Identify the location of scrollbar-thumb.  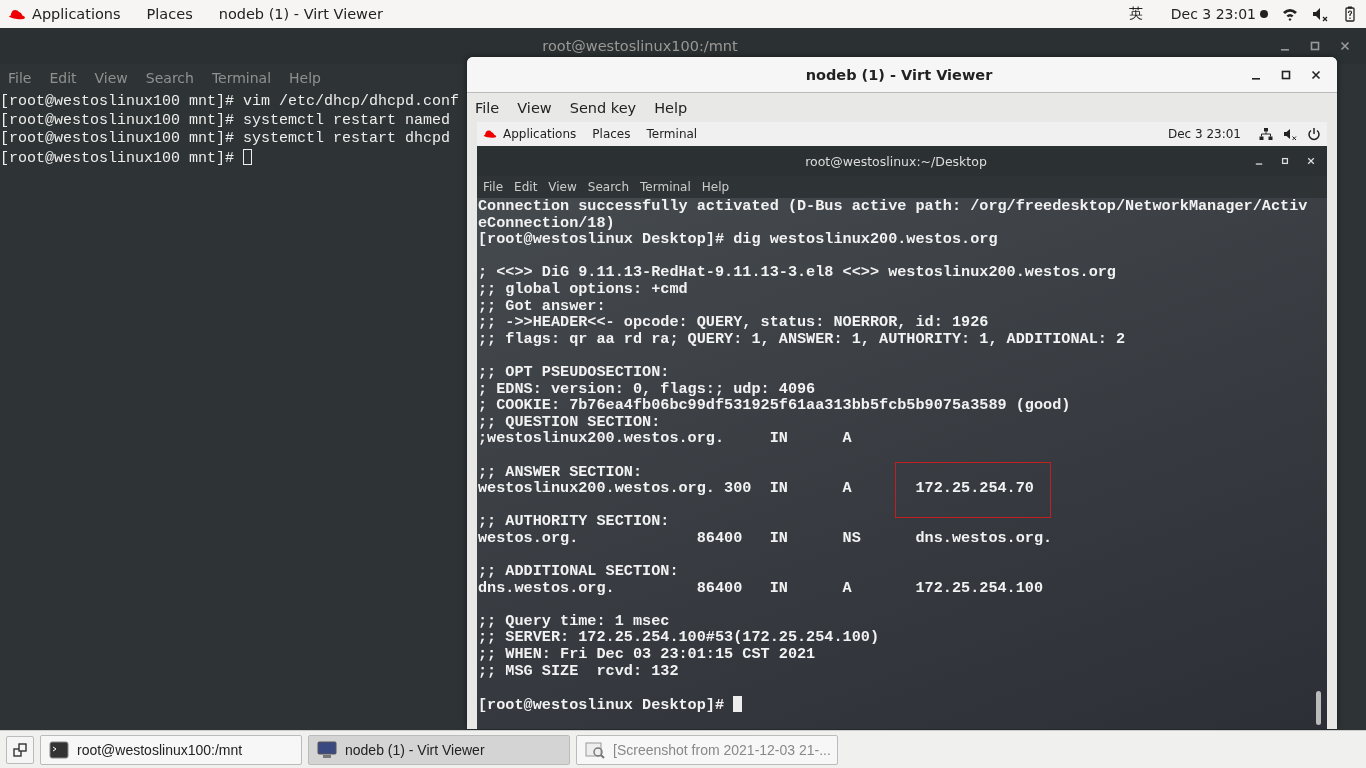
(1318, 708).